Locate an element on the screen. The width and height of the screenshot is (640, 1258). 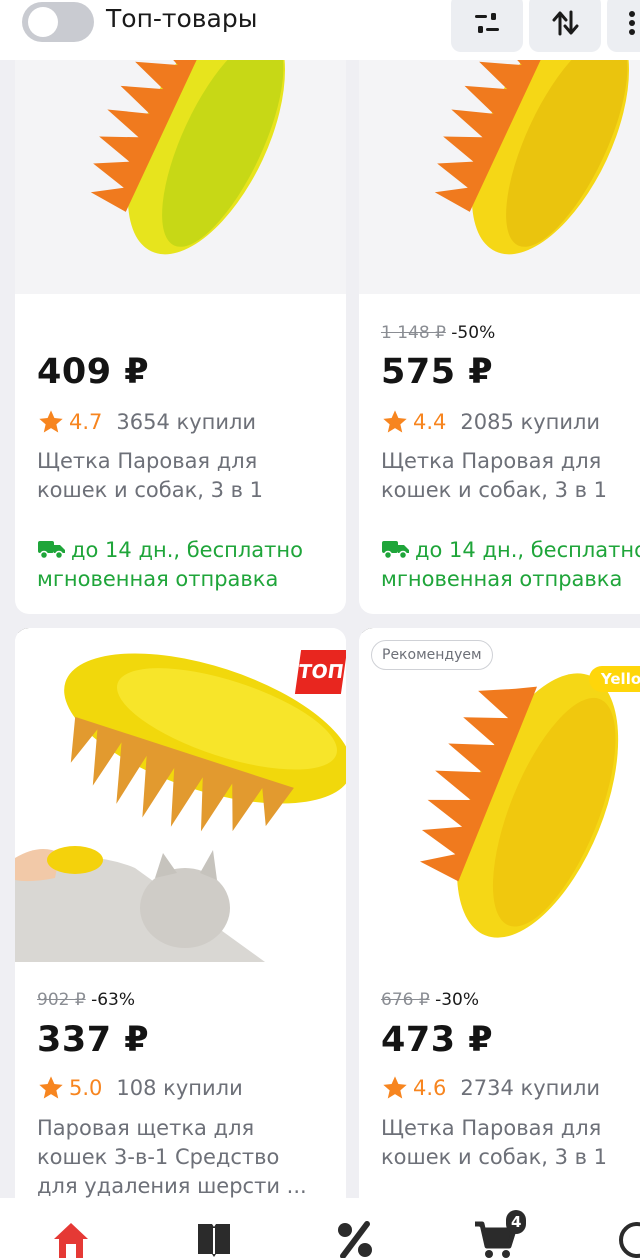
top-products-toggle is located at coordinates (58, 22).